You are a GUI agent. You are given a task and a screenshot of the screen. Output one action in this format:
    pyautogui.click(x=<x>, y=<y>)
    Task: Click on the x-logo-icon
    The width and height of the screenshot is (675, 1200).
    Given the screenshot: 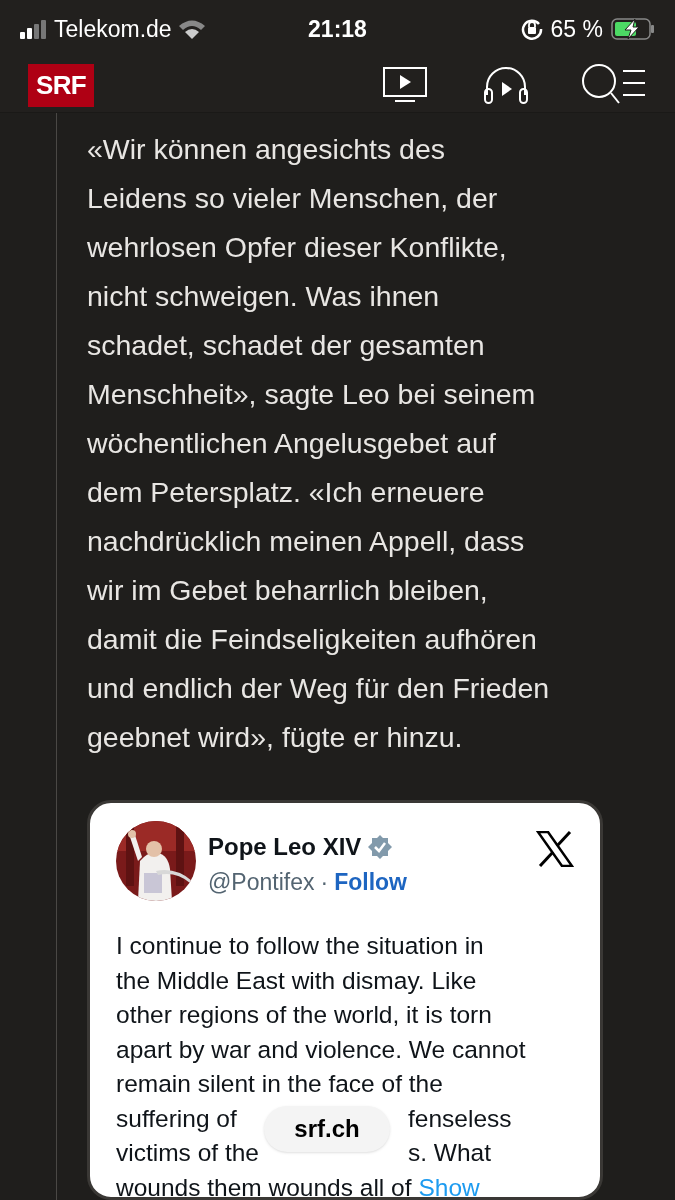 What is the action you would take?
    pyautogui.click(x=555, y=849)
    